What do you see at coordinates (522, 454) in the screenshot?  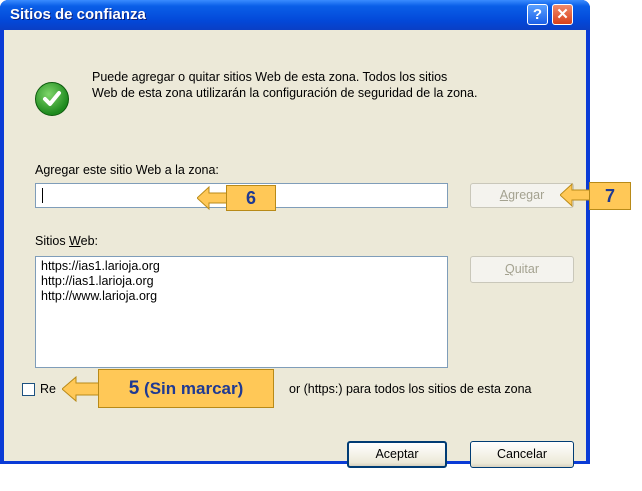 I see `cancel-button: Cancelar` at bounding box center [522, 454].